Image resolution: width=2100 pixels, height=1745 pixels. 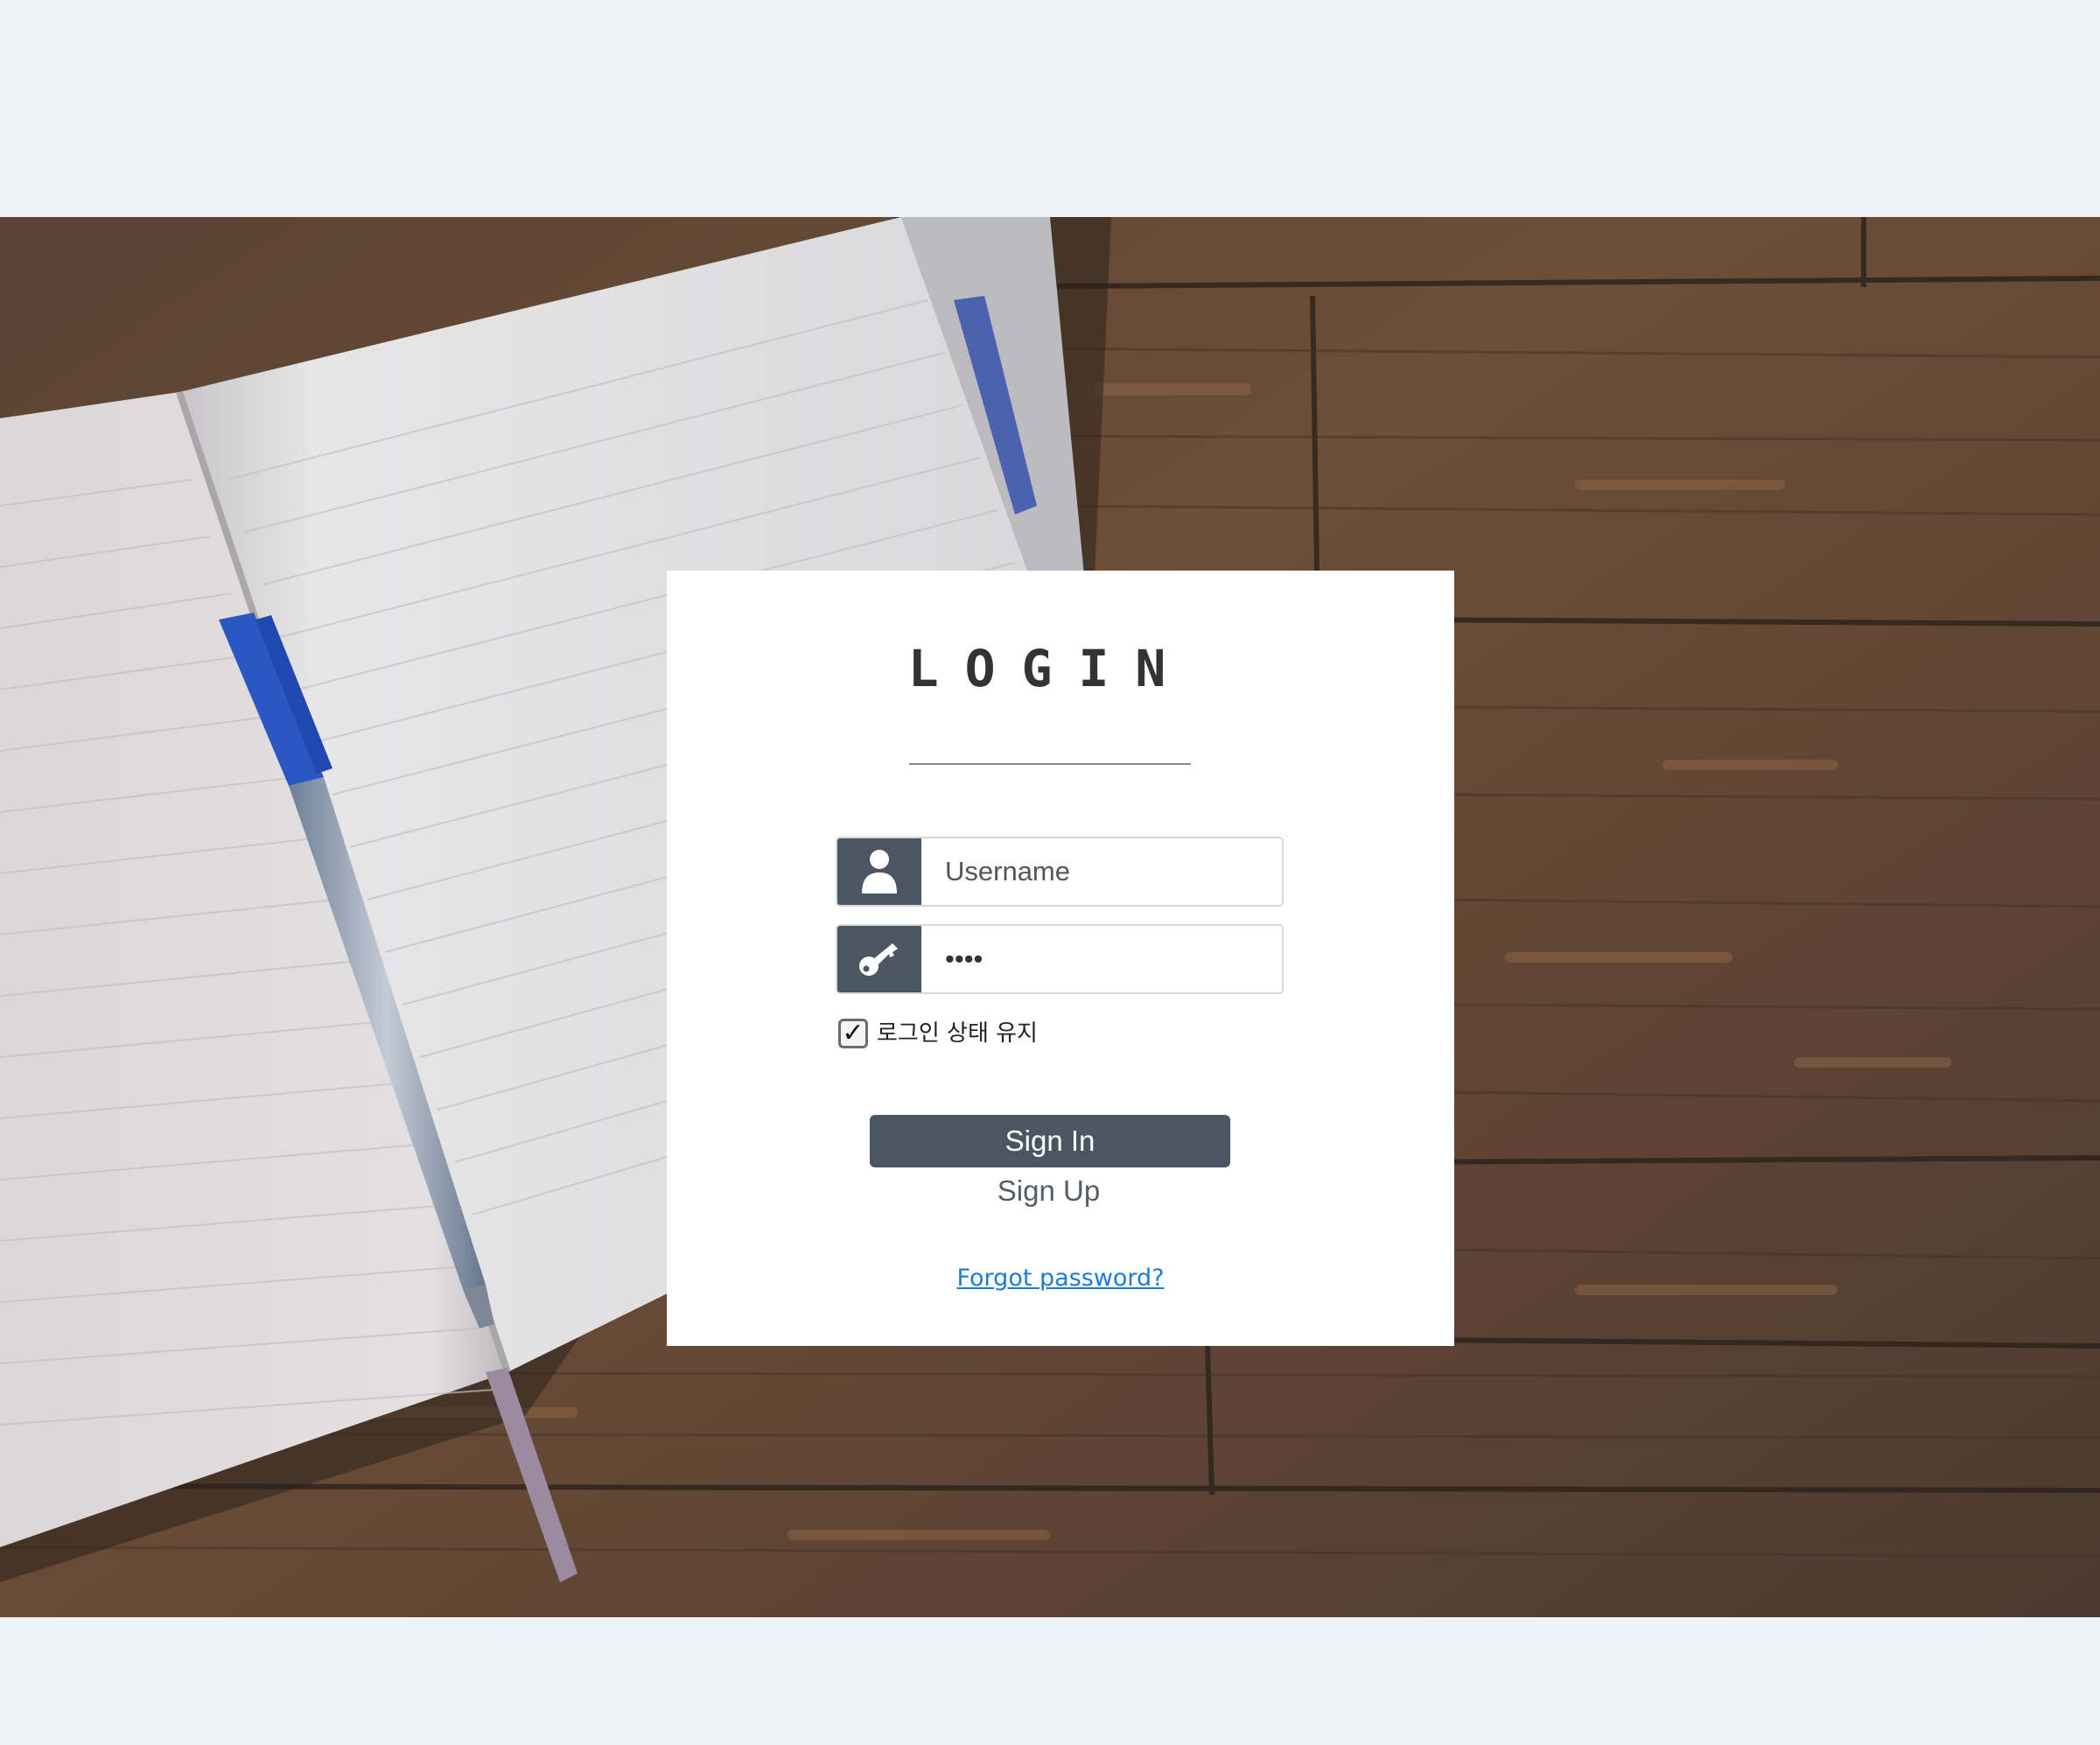 I want to click on title-divider, so click(x=1050, y=764).